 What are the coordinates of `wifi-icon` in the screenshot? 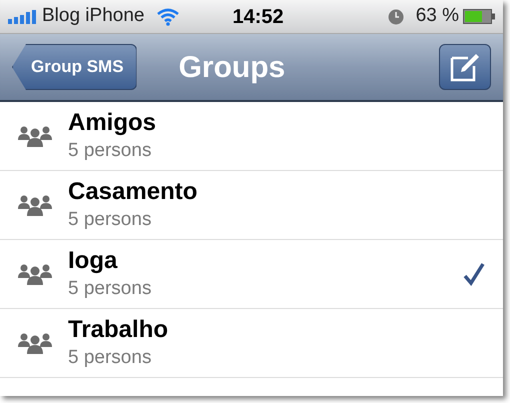 It's located at (168, 17).